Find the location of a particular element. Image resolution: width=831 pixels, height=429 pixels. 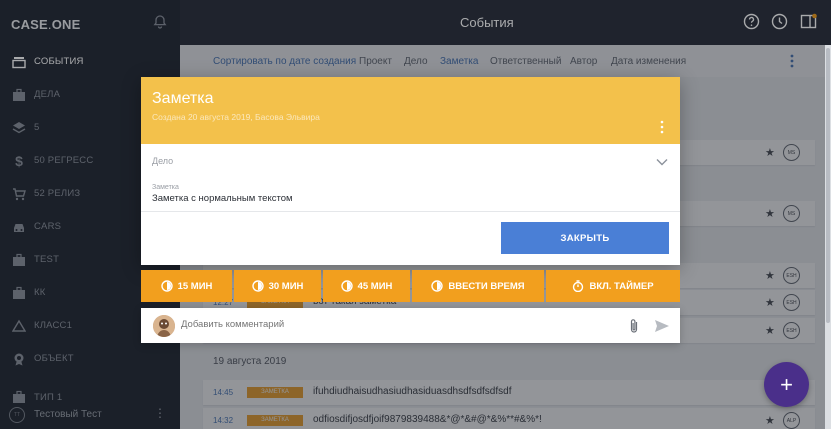

paperclip-icon is located at coordinates (634, 326).